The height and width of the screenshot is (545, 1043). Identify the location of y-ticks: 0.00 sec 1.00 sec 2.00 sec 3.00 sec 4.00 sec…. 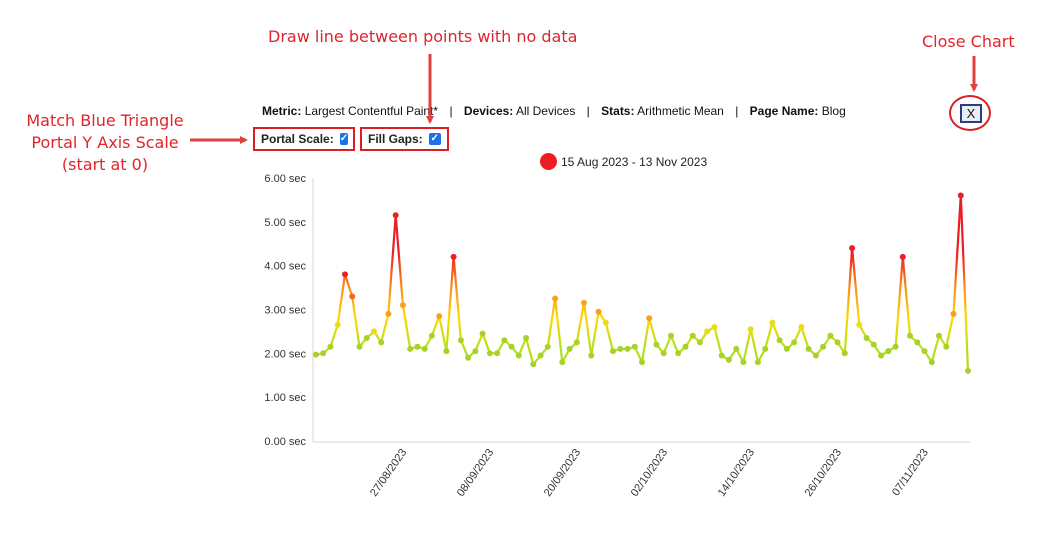
(285, 310).